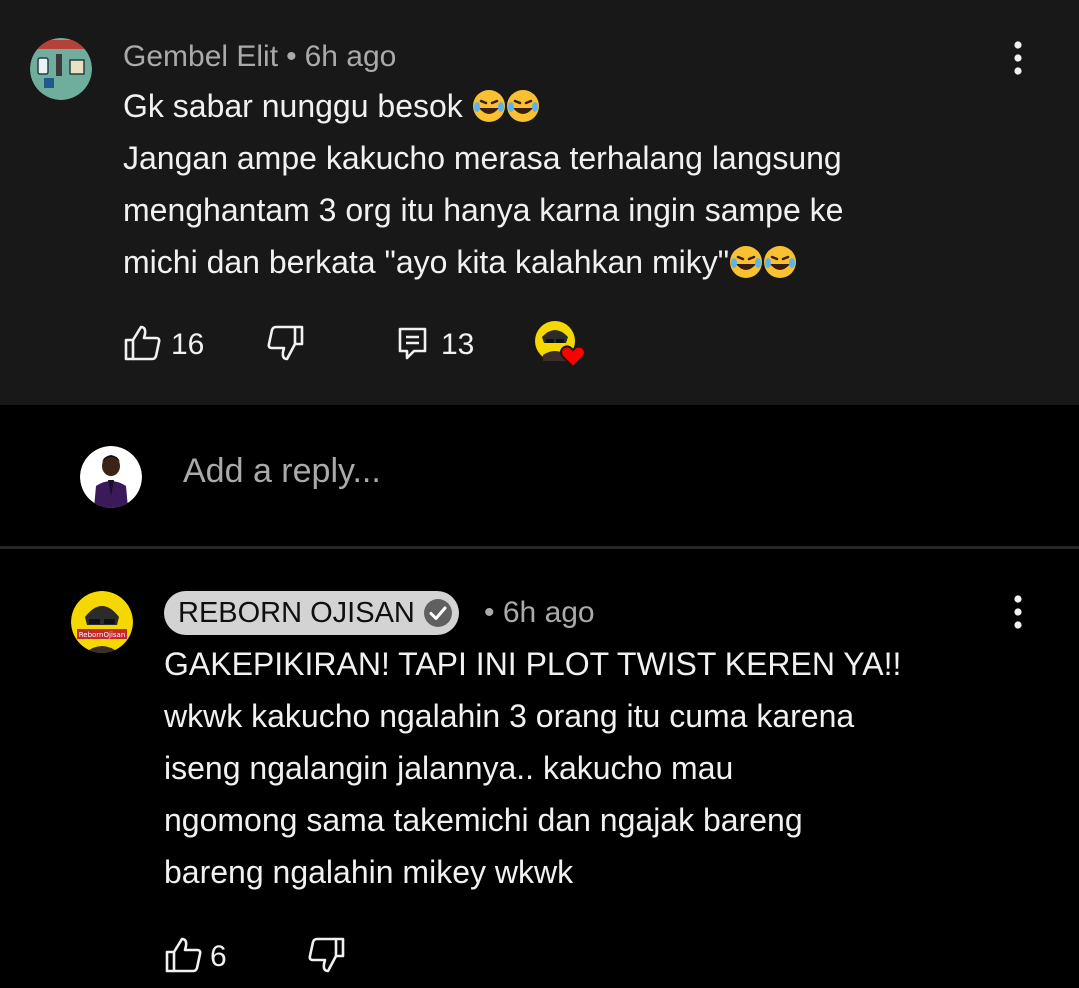 The image size is (1079, 988). Describe the element at coordinates (111, 477) in the screenshot. I see `current-user-avatar` at that location.